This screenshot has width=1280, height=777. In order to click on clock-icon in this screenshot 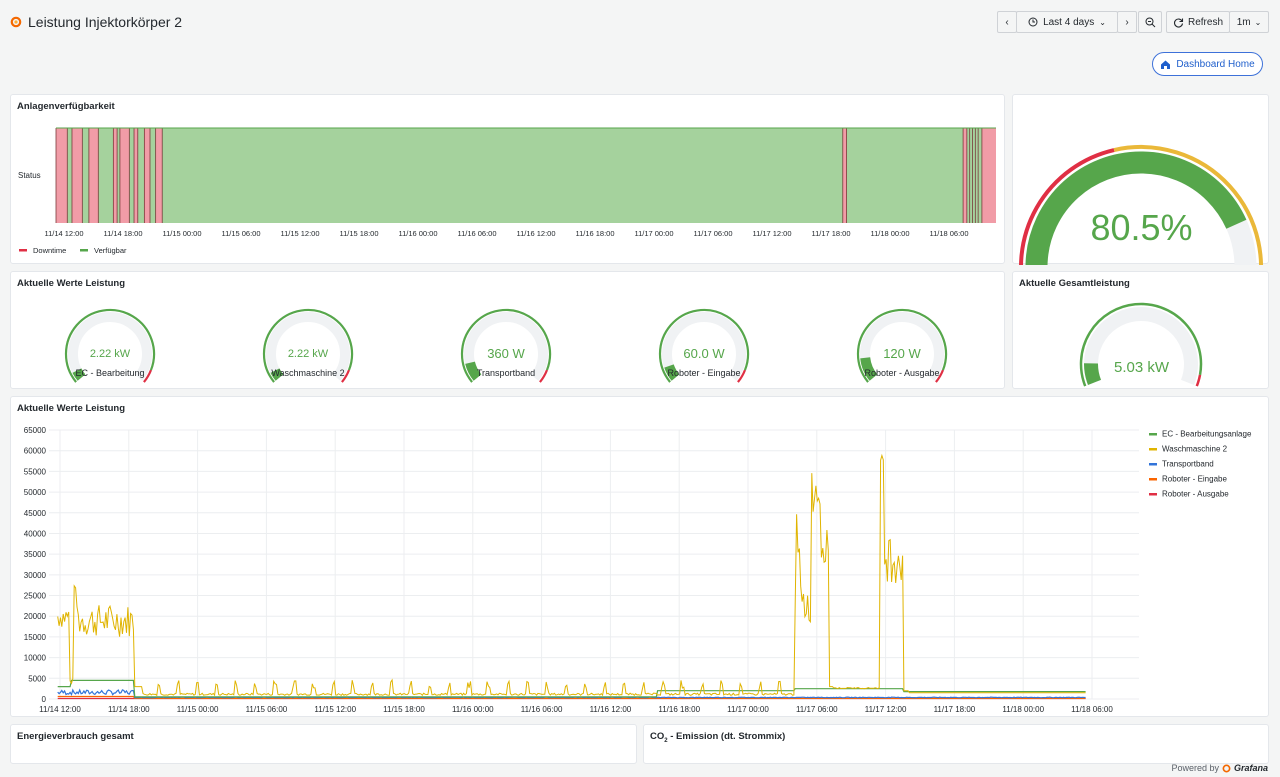, I will do `click(1033, 22)`.